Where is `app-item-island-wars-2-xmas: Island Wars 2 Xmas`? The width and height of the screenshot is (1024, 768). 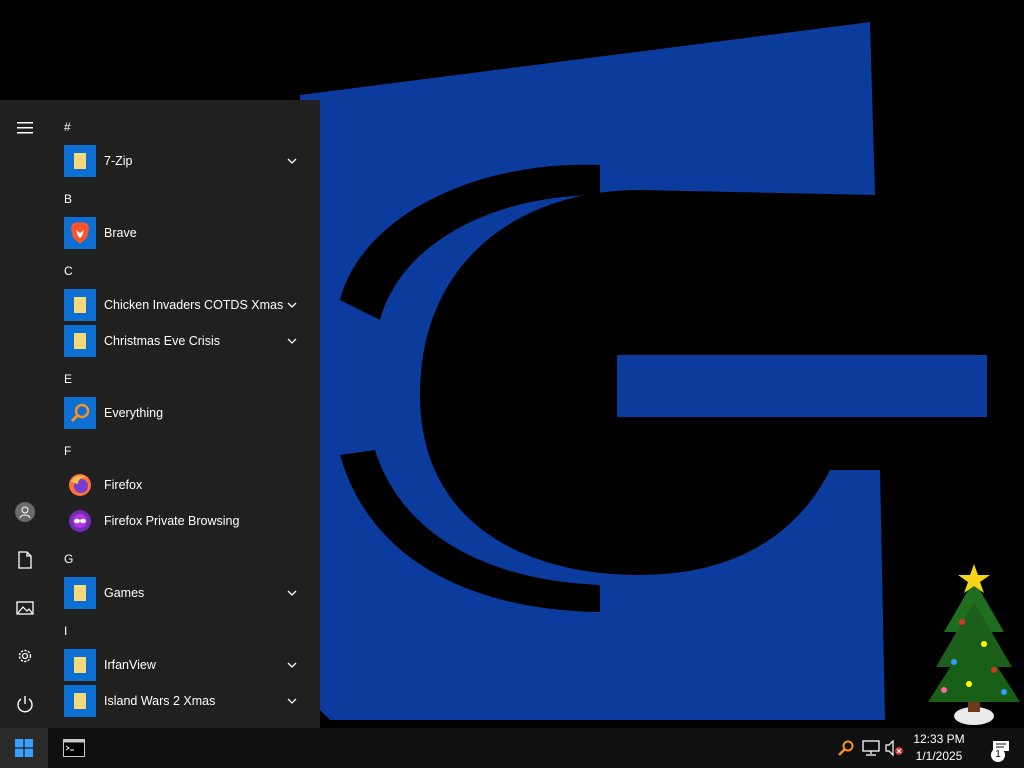 app-item-island-wars-2-xmas: Island Wars 2 Xmas is located at coordinates (181, 701).